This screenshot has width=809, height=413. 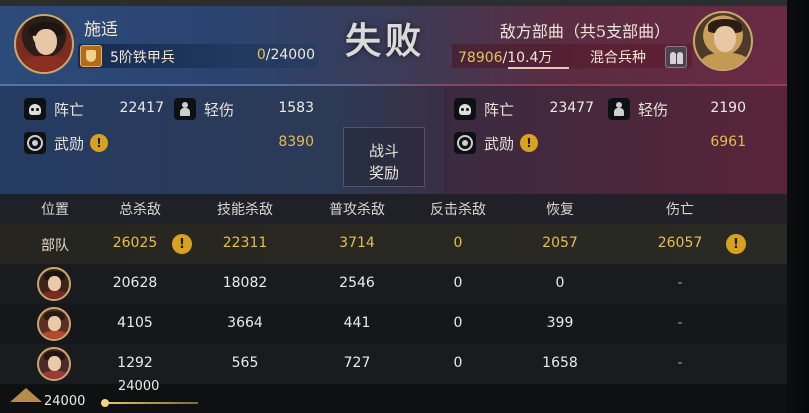 I want to click on row-total-label: 部队, so click(x=55, y=246).